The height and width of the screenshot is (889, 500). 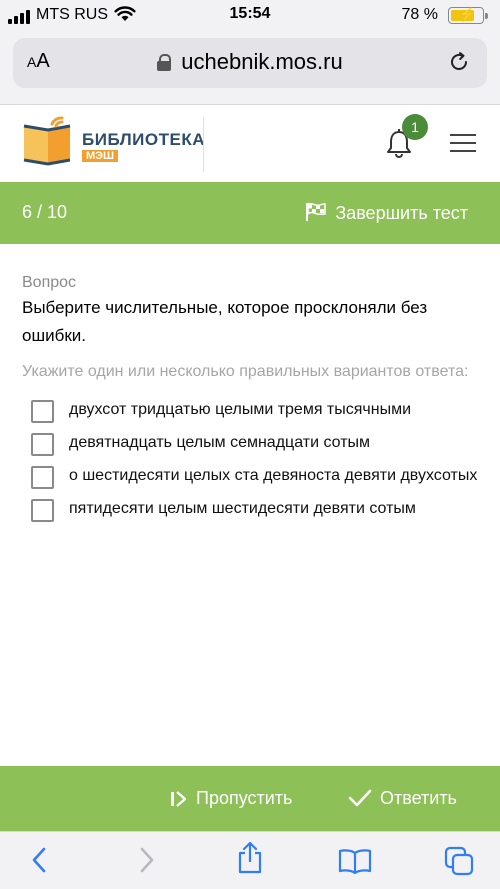 I want to click on answer-option: двухсот тридцатью целыми тремя тысячными, so click(x=256, y=411).